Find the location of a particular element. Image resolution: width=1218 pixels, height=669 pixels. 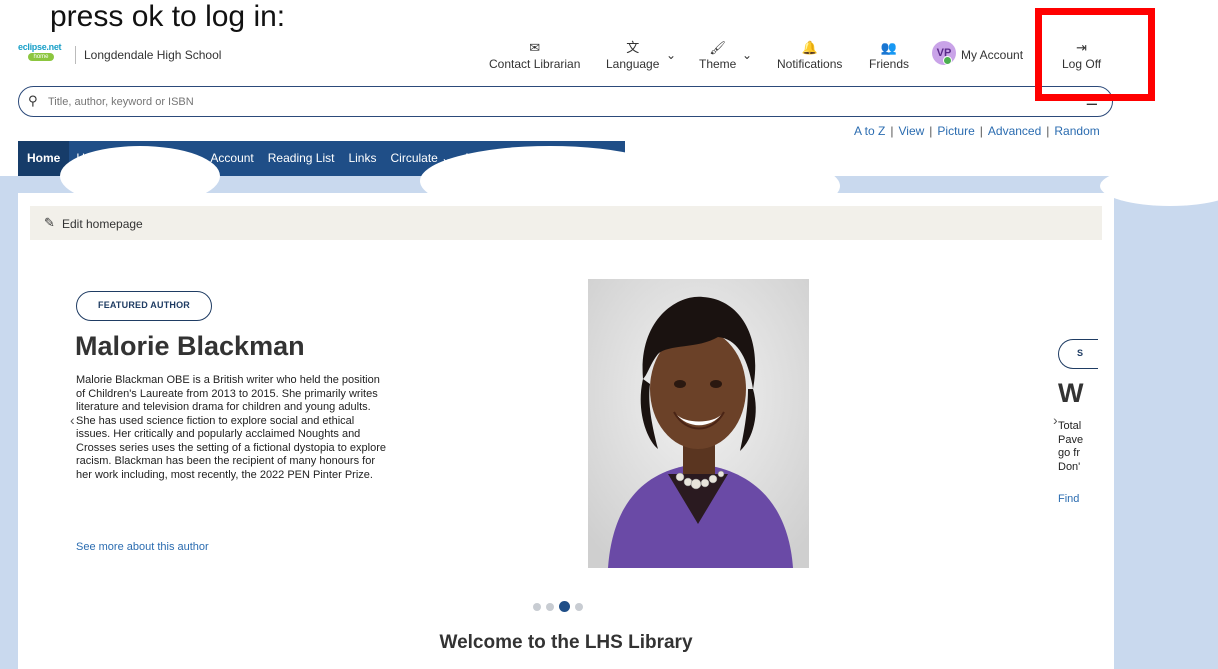

author-photo is located at coordinates (698, 423).